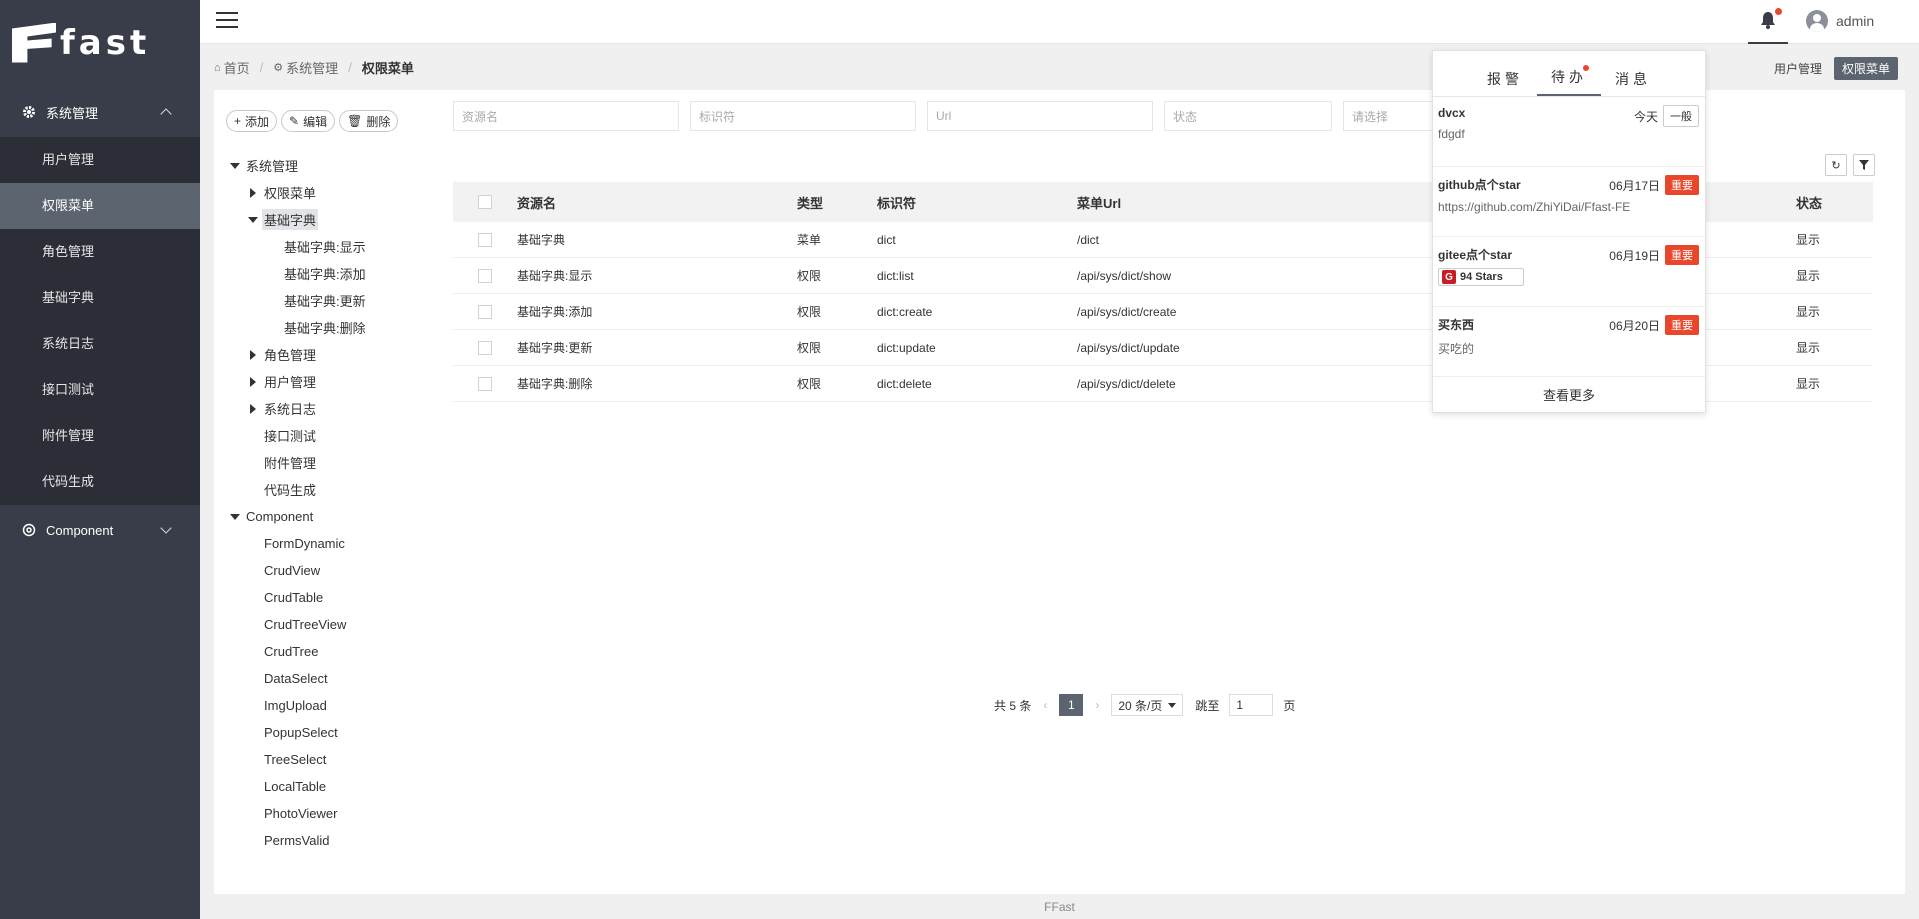  Describe the element at coordinates (1633, 82) in the screenshot. I see `tab-messages: 消息` at that location.